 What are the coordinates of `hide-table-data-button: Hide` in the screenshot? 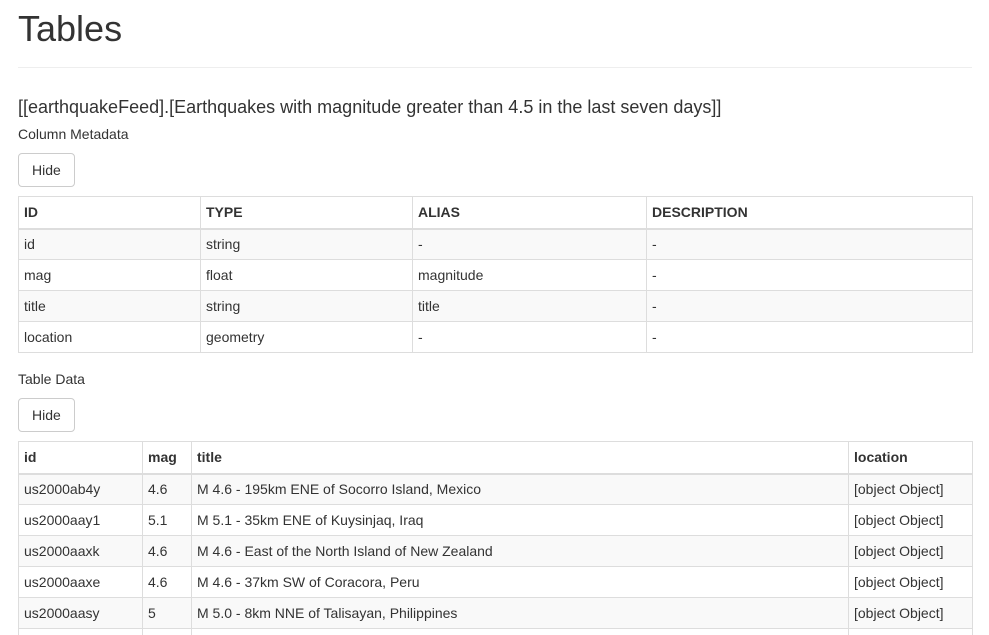 It's located at (46, 415).